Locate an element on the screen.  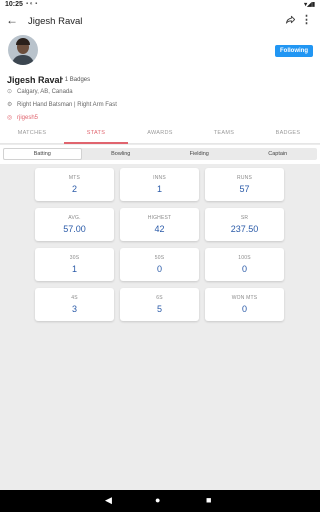
subtab-batting: Batting is located at coordinates (42, 154).